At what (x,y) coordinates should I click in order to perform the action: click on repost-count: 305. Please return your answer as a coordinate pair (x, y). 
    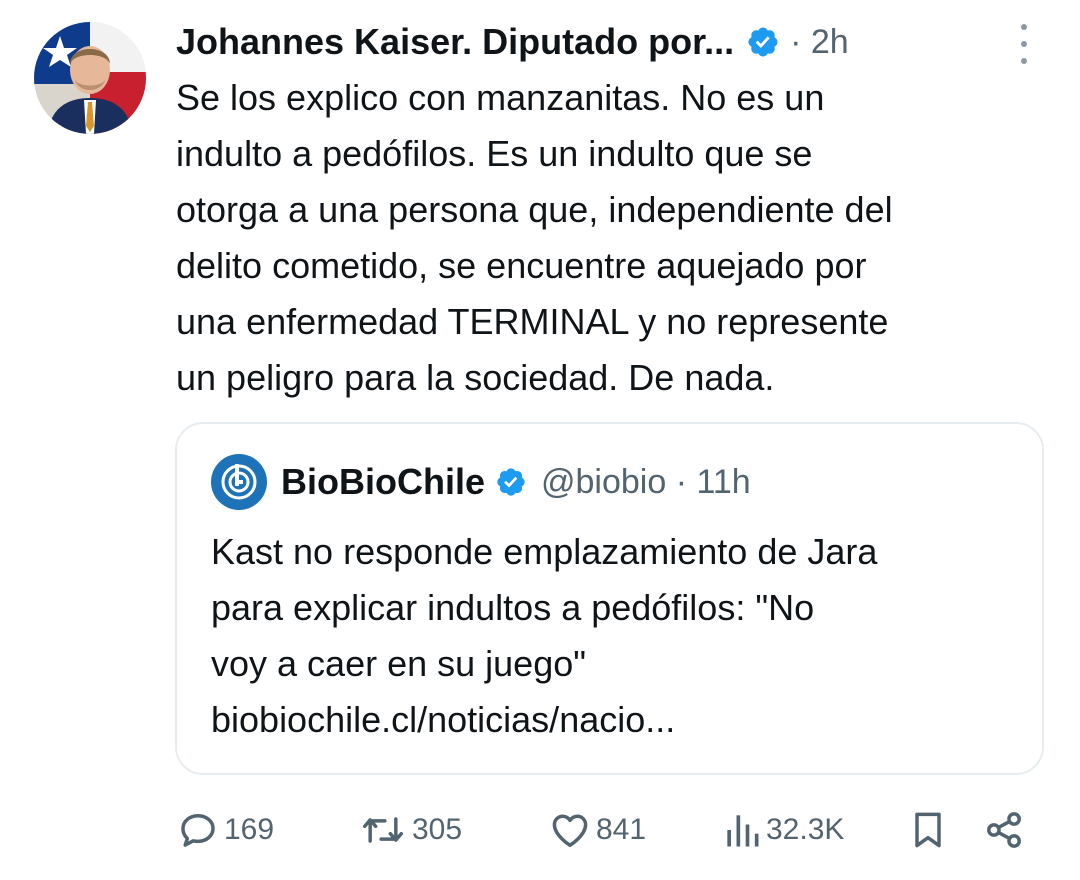
    Looking at the image, I should click on (437, 829).